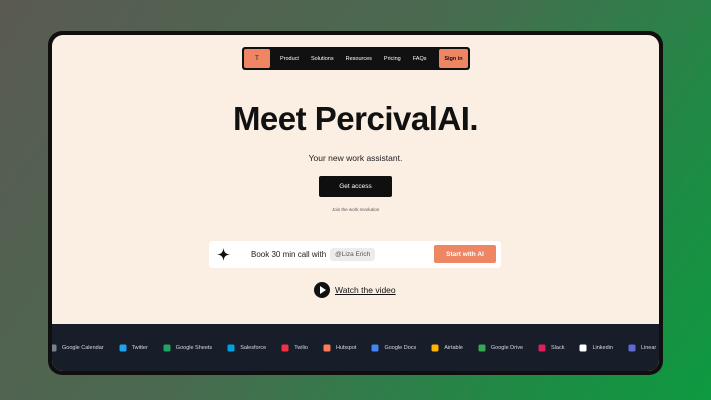  Describe the element at coordinates (392, 59) in the screenshot. I see `nav-item-pricing: Pricing` at that location.